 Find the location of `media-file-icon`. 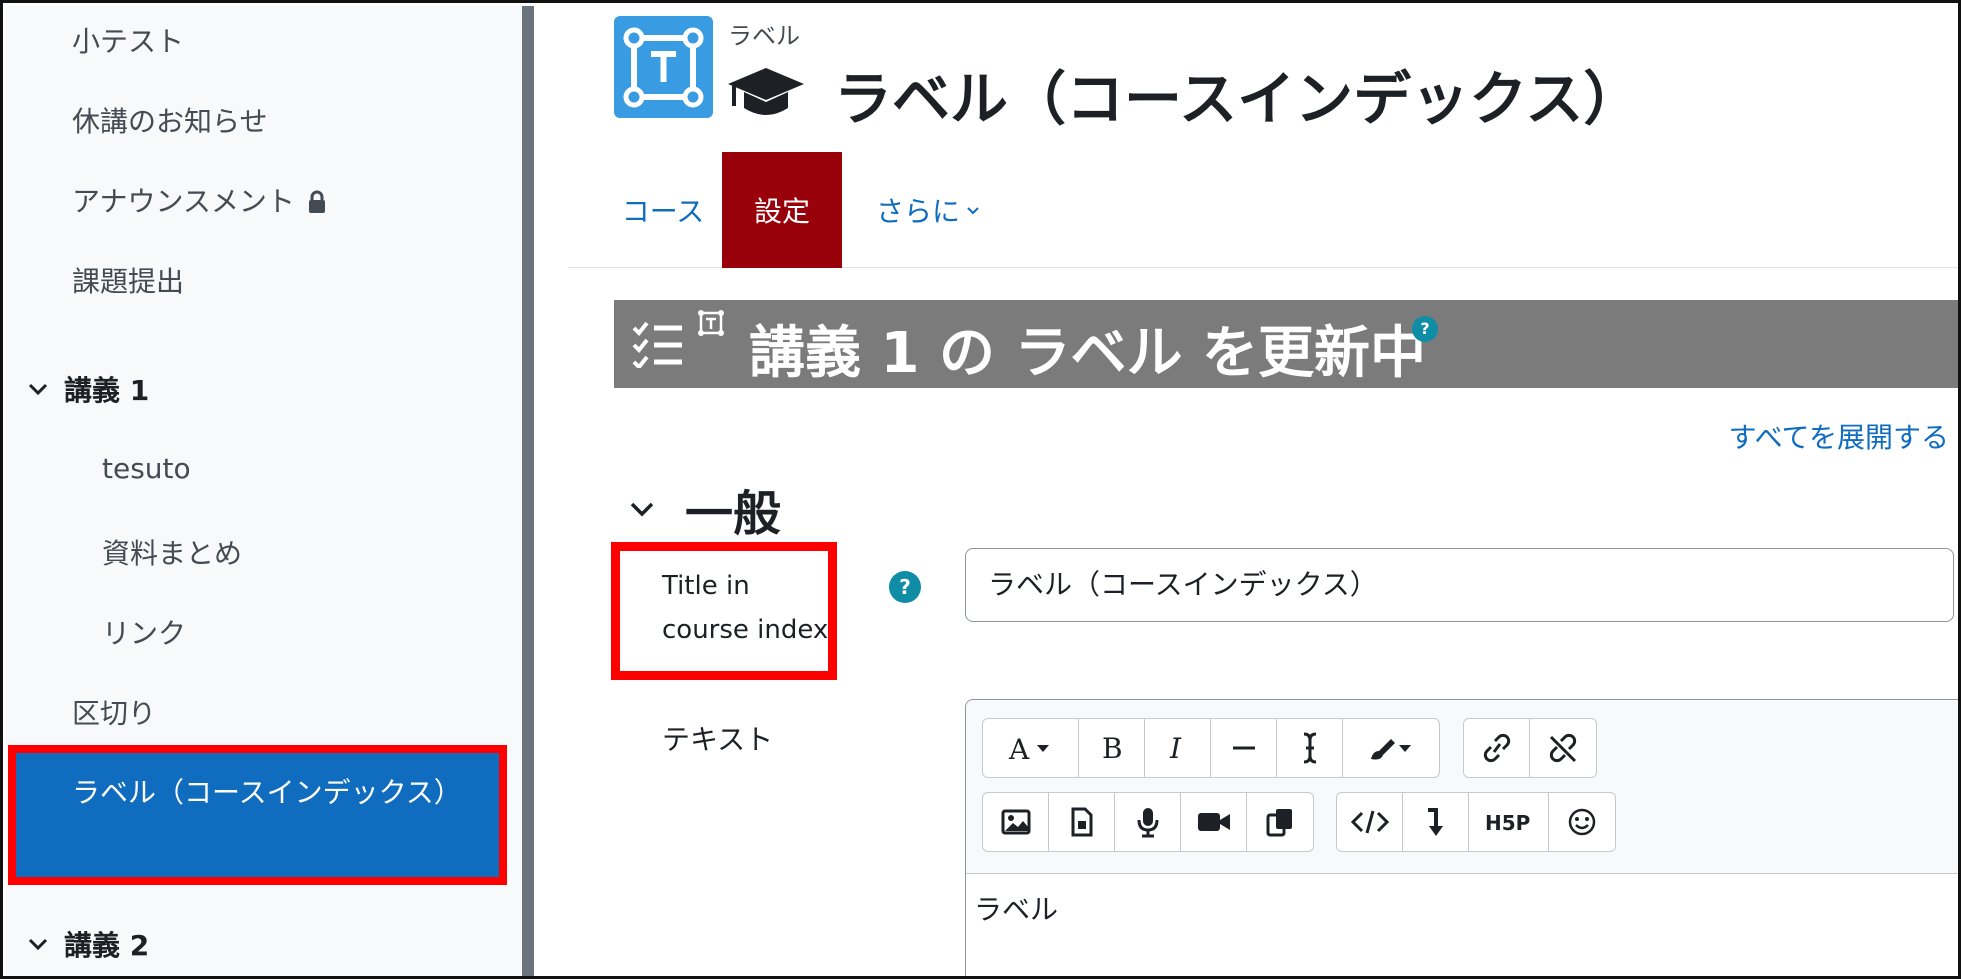

media-file-icon is located at coordinates (1082, 822).